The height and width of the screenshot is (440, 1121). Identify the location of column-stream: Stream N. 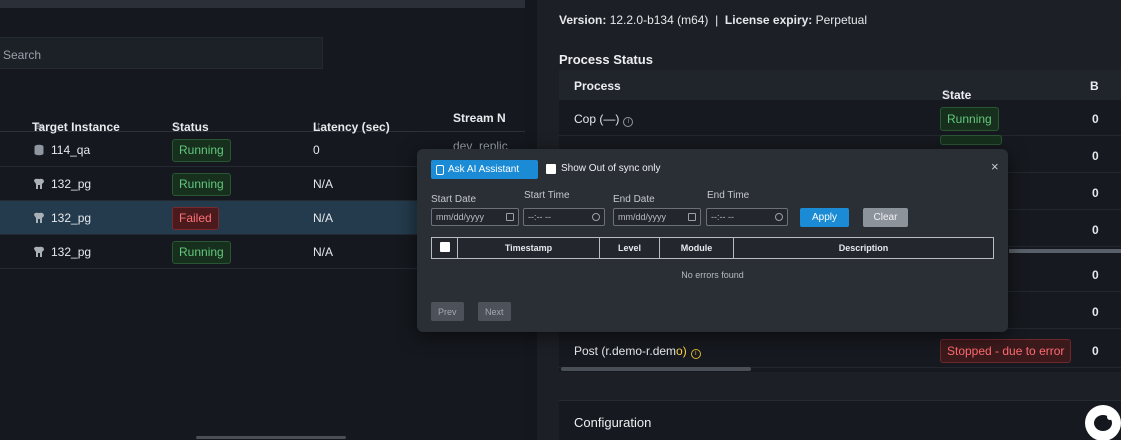
(479, 118).